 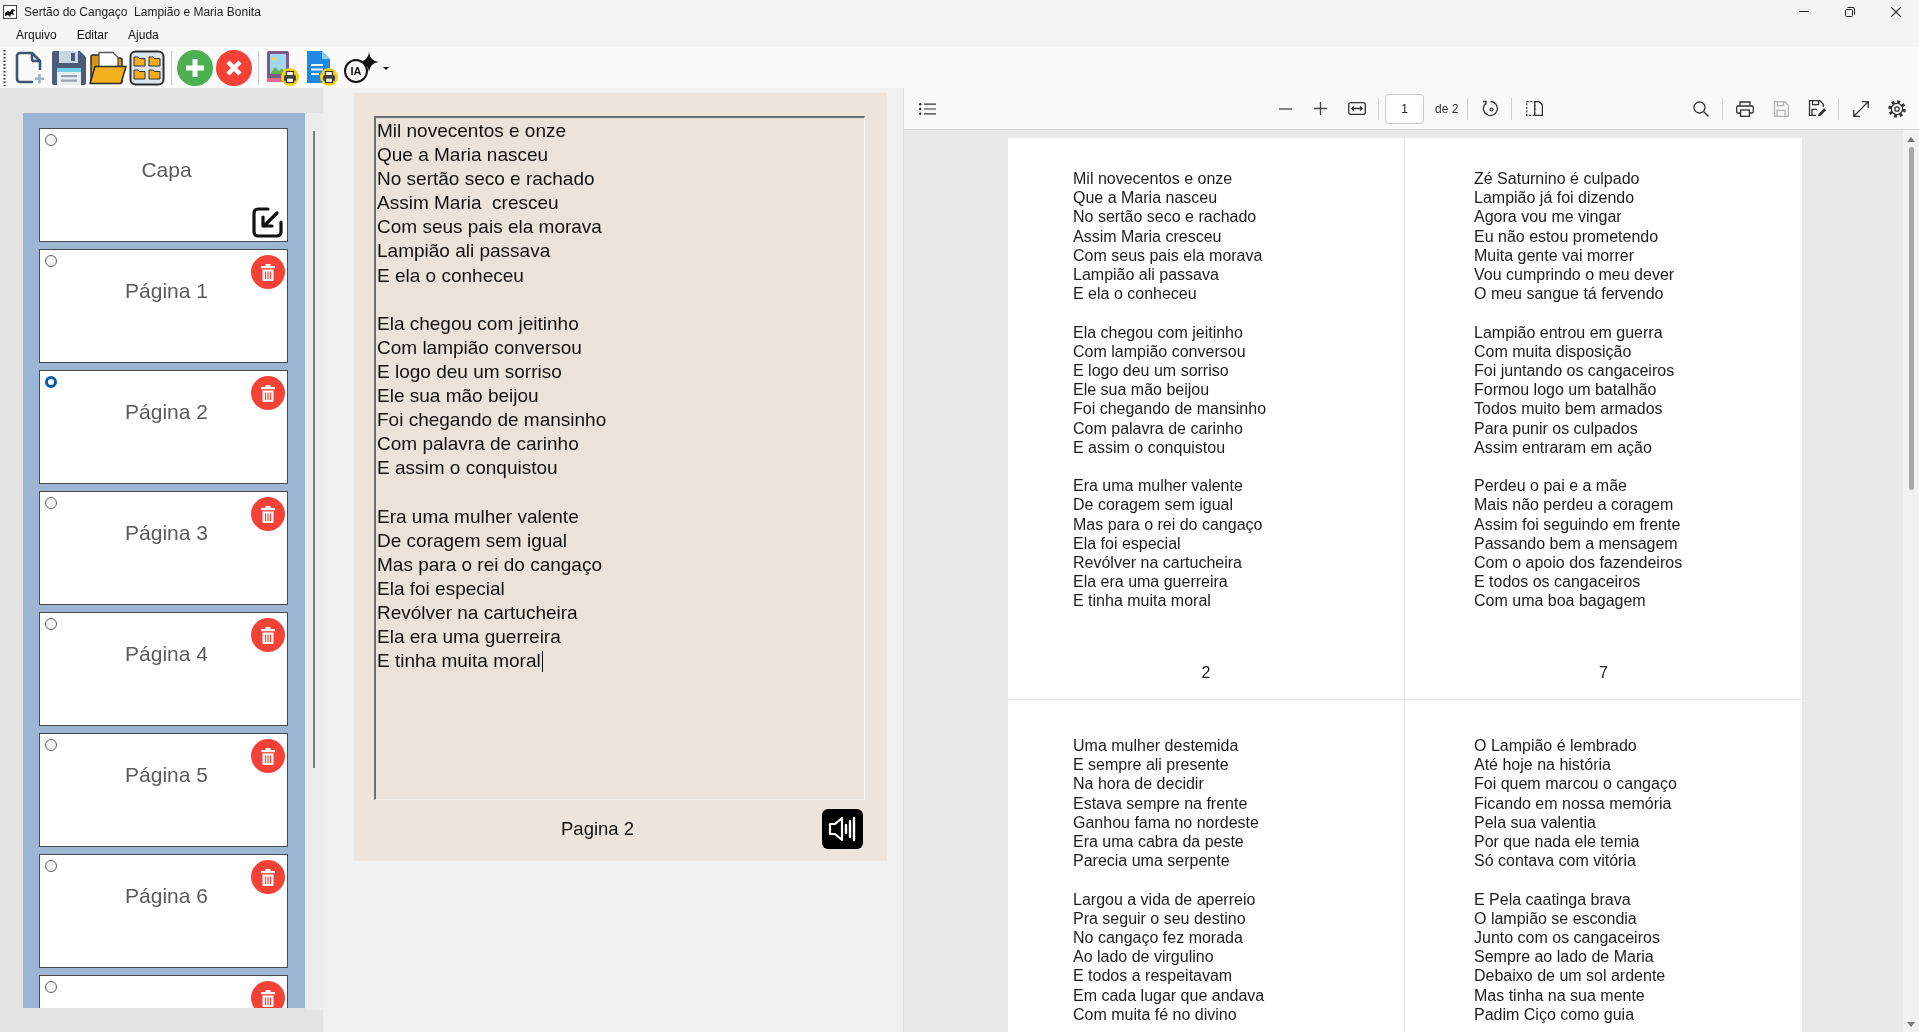 What do you see at coordinates (1574, 371) in the screenshot?
I see `verse-line: Foi juntando os cangaceiros` at bounding box center [1574, 371].